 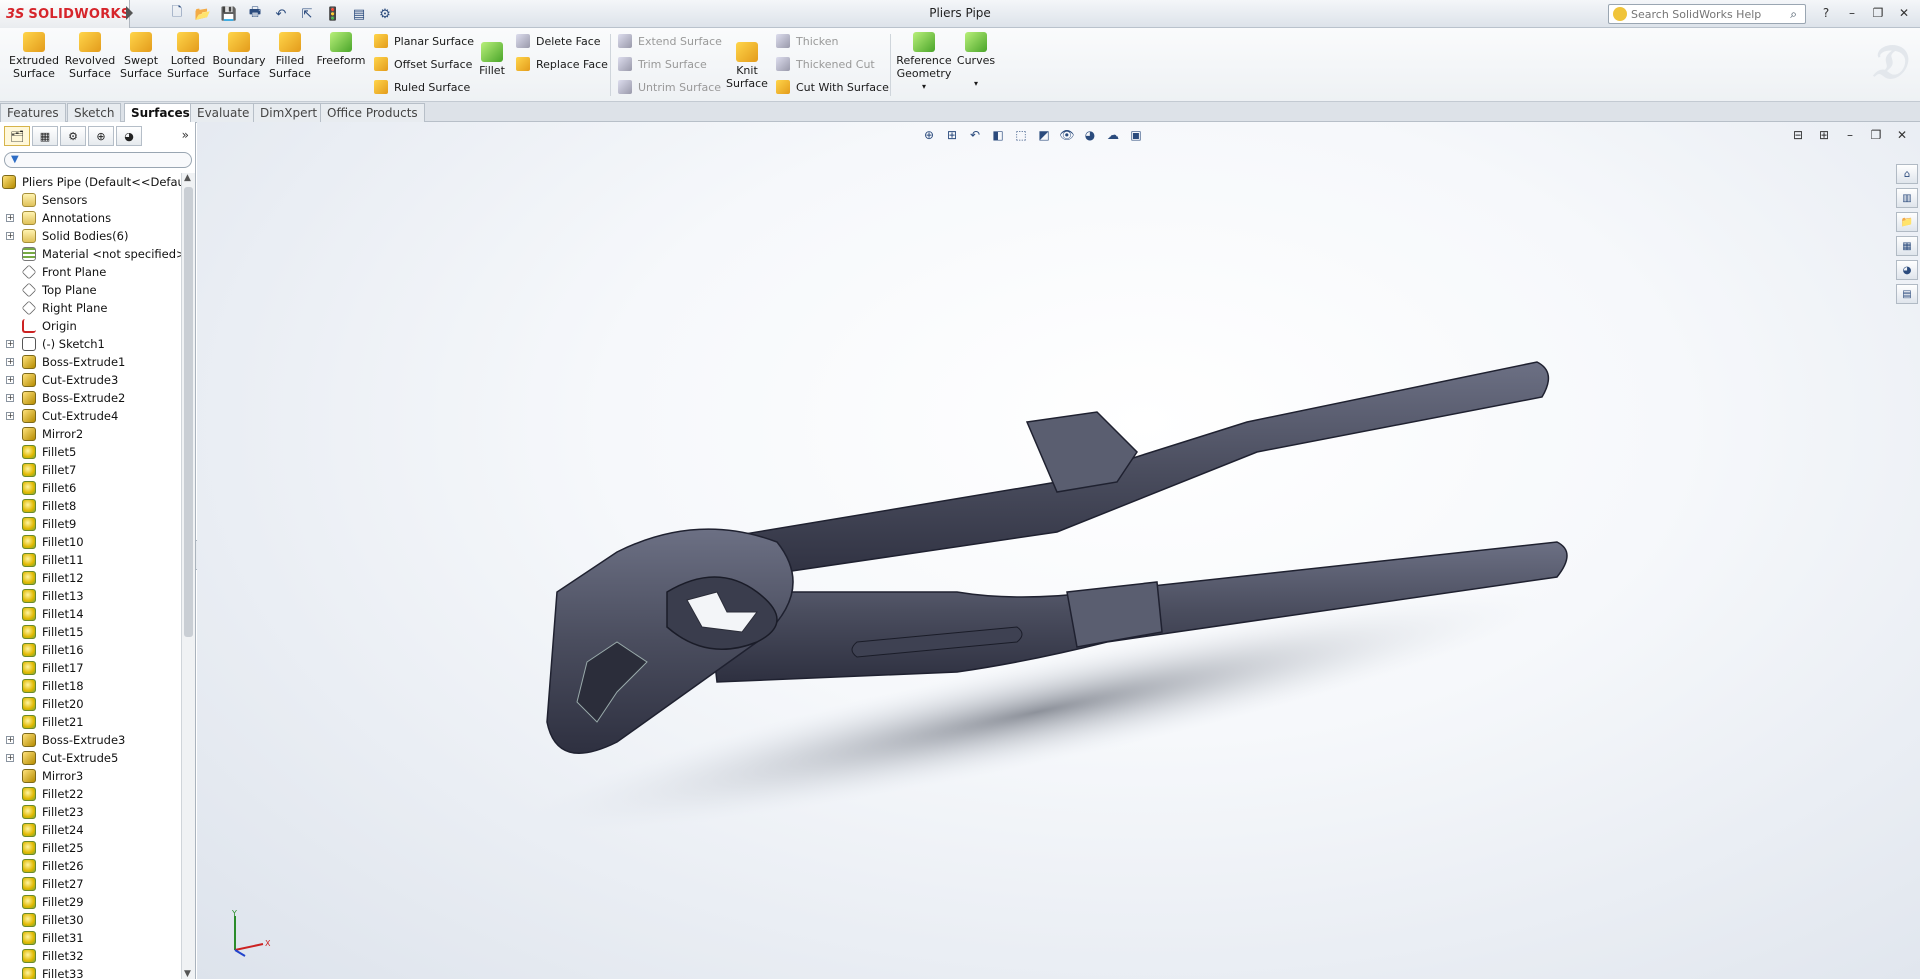 What do you see at coordinates (91, 956) in the screenshot?
I see `tree-item: Fillet32` at bounding box center [91, 956].